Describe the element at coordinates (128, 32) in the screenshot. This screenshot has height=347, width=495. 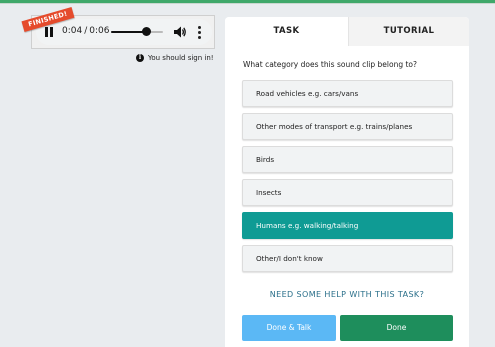
I see `progress-fill` at that location.